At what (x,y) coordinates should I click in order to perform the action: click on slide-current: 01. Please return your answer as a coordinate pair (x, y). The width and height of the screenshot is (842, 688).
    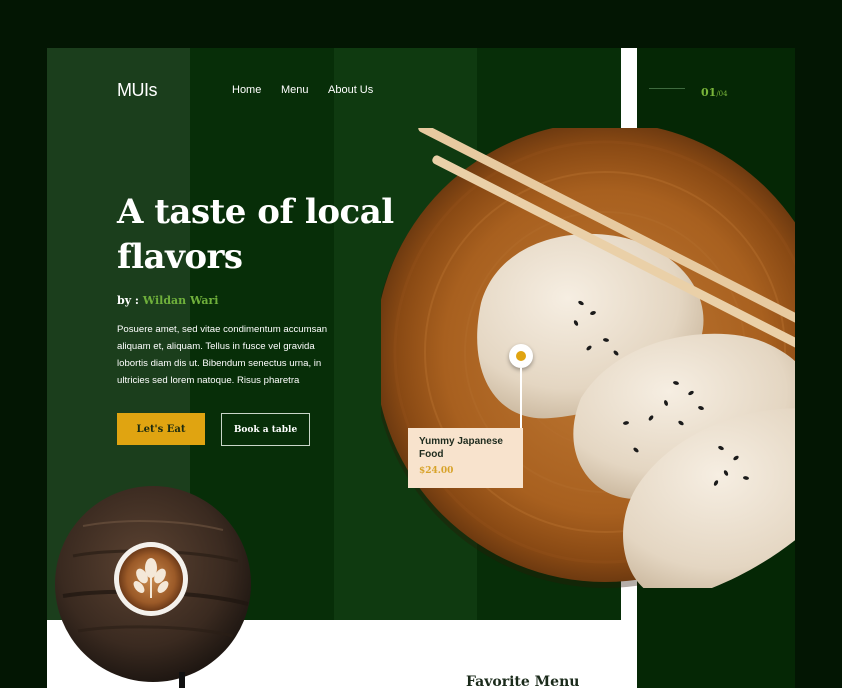
    Looking at the image, I should click on (709, 92).